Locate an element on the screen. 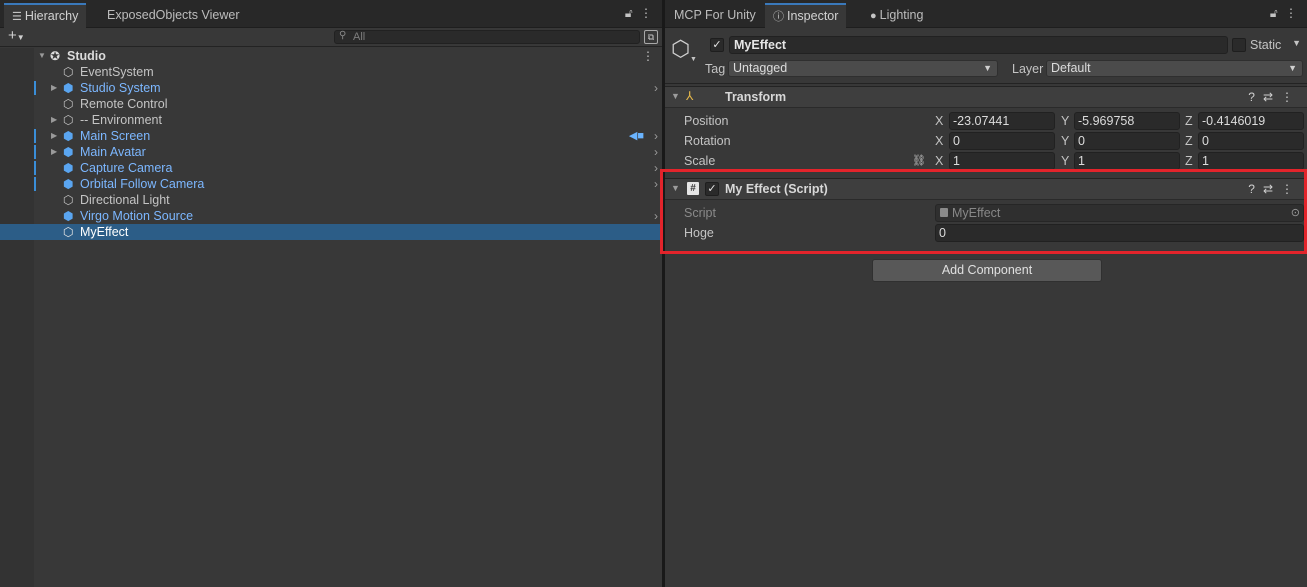 Image resolution: width=1307 pixels, height=587 pixels. component-tools: ?⇄⋮ is located at coordinates (1274, 189).